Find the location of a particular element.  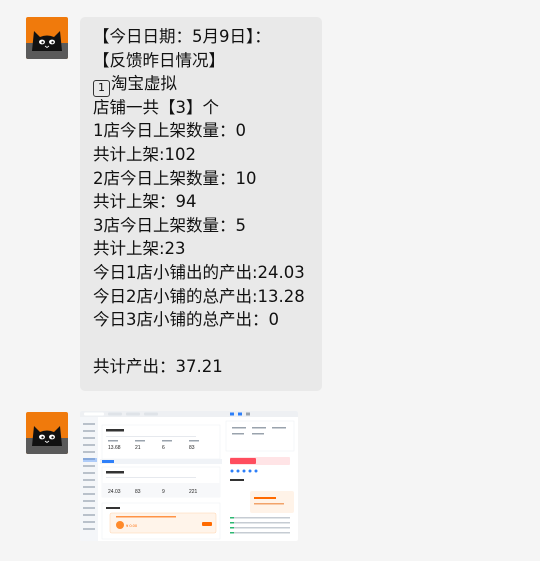

screenshot-image-message: 13.68 21 6 83 24.03 83 9 221 ¥ 0.00 is located at coordinates (189, 476).